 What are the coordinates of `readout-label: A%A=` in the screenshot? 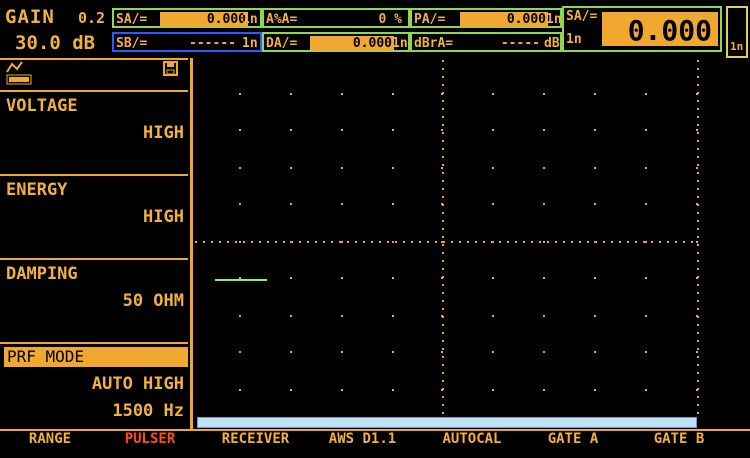 It's located at (282, 19).